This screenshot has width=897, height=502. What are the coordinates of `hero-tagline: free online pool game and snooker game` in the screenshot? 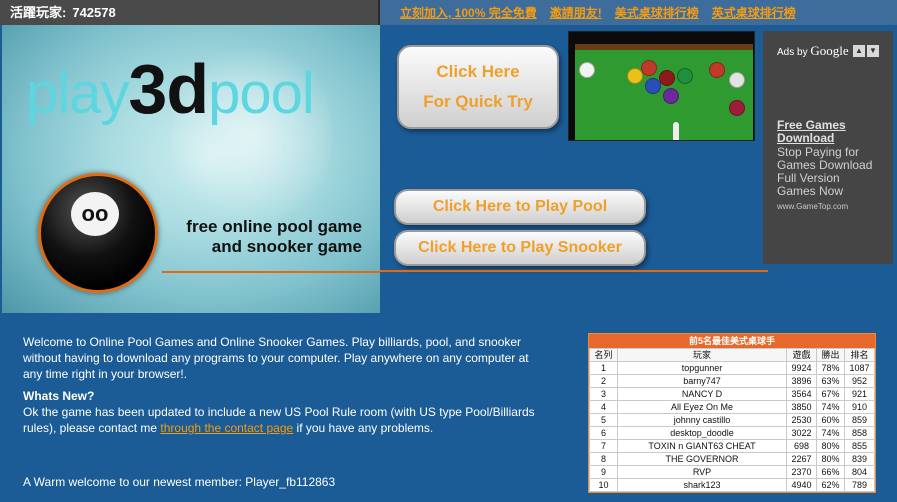 It's located at (274, 236).